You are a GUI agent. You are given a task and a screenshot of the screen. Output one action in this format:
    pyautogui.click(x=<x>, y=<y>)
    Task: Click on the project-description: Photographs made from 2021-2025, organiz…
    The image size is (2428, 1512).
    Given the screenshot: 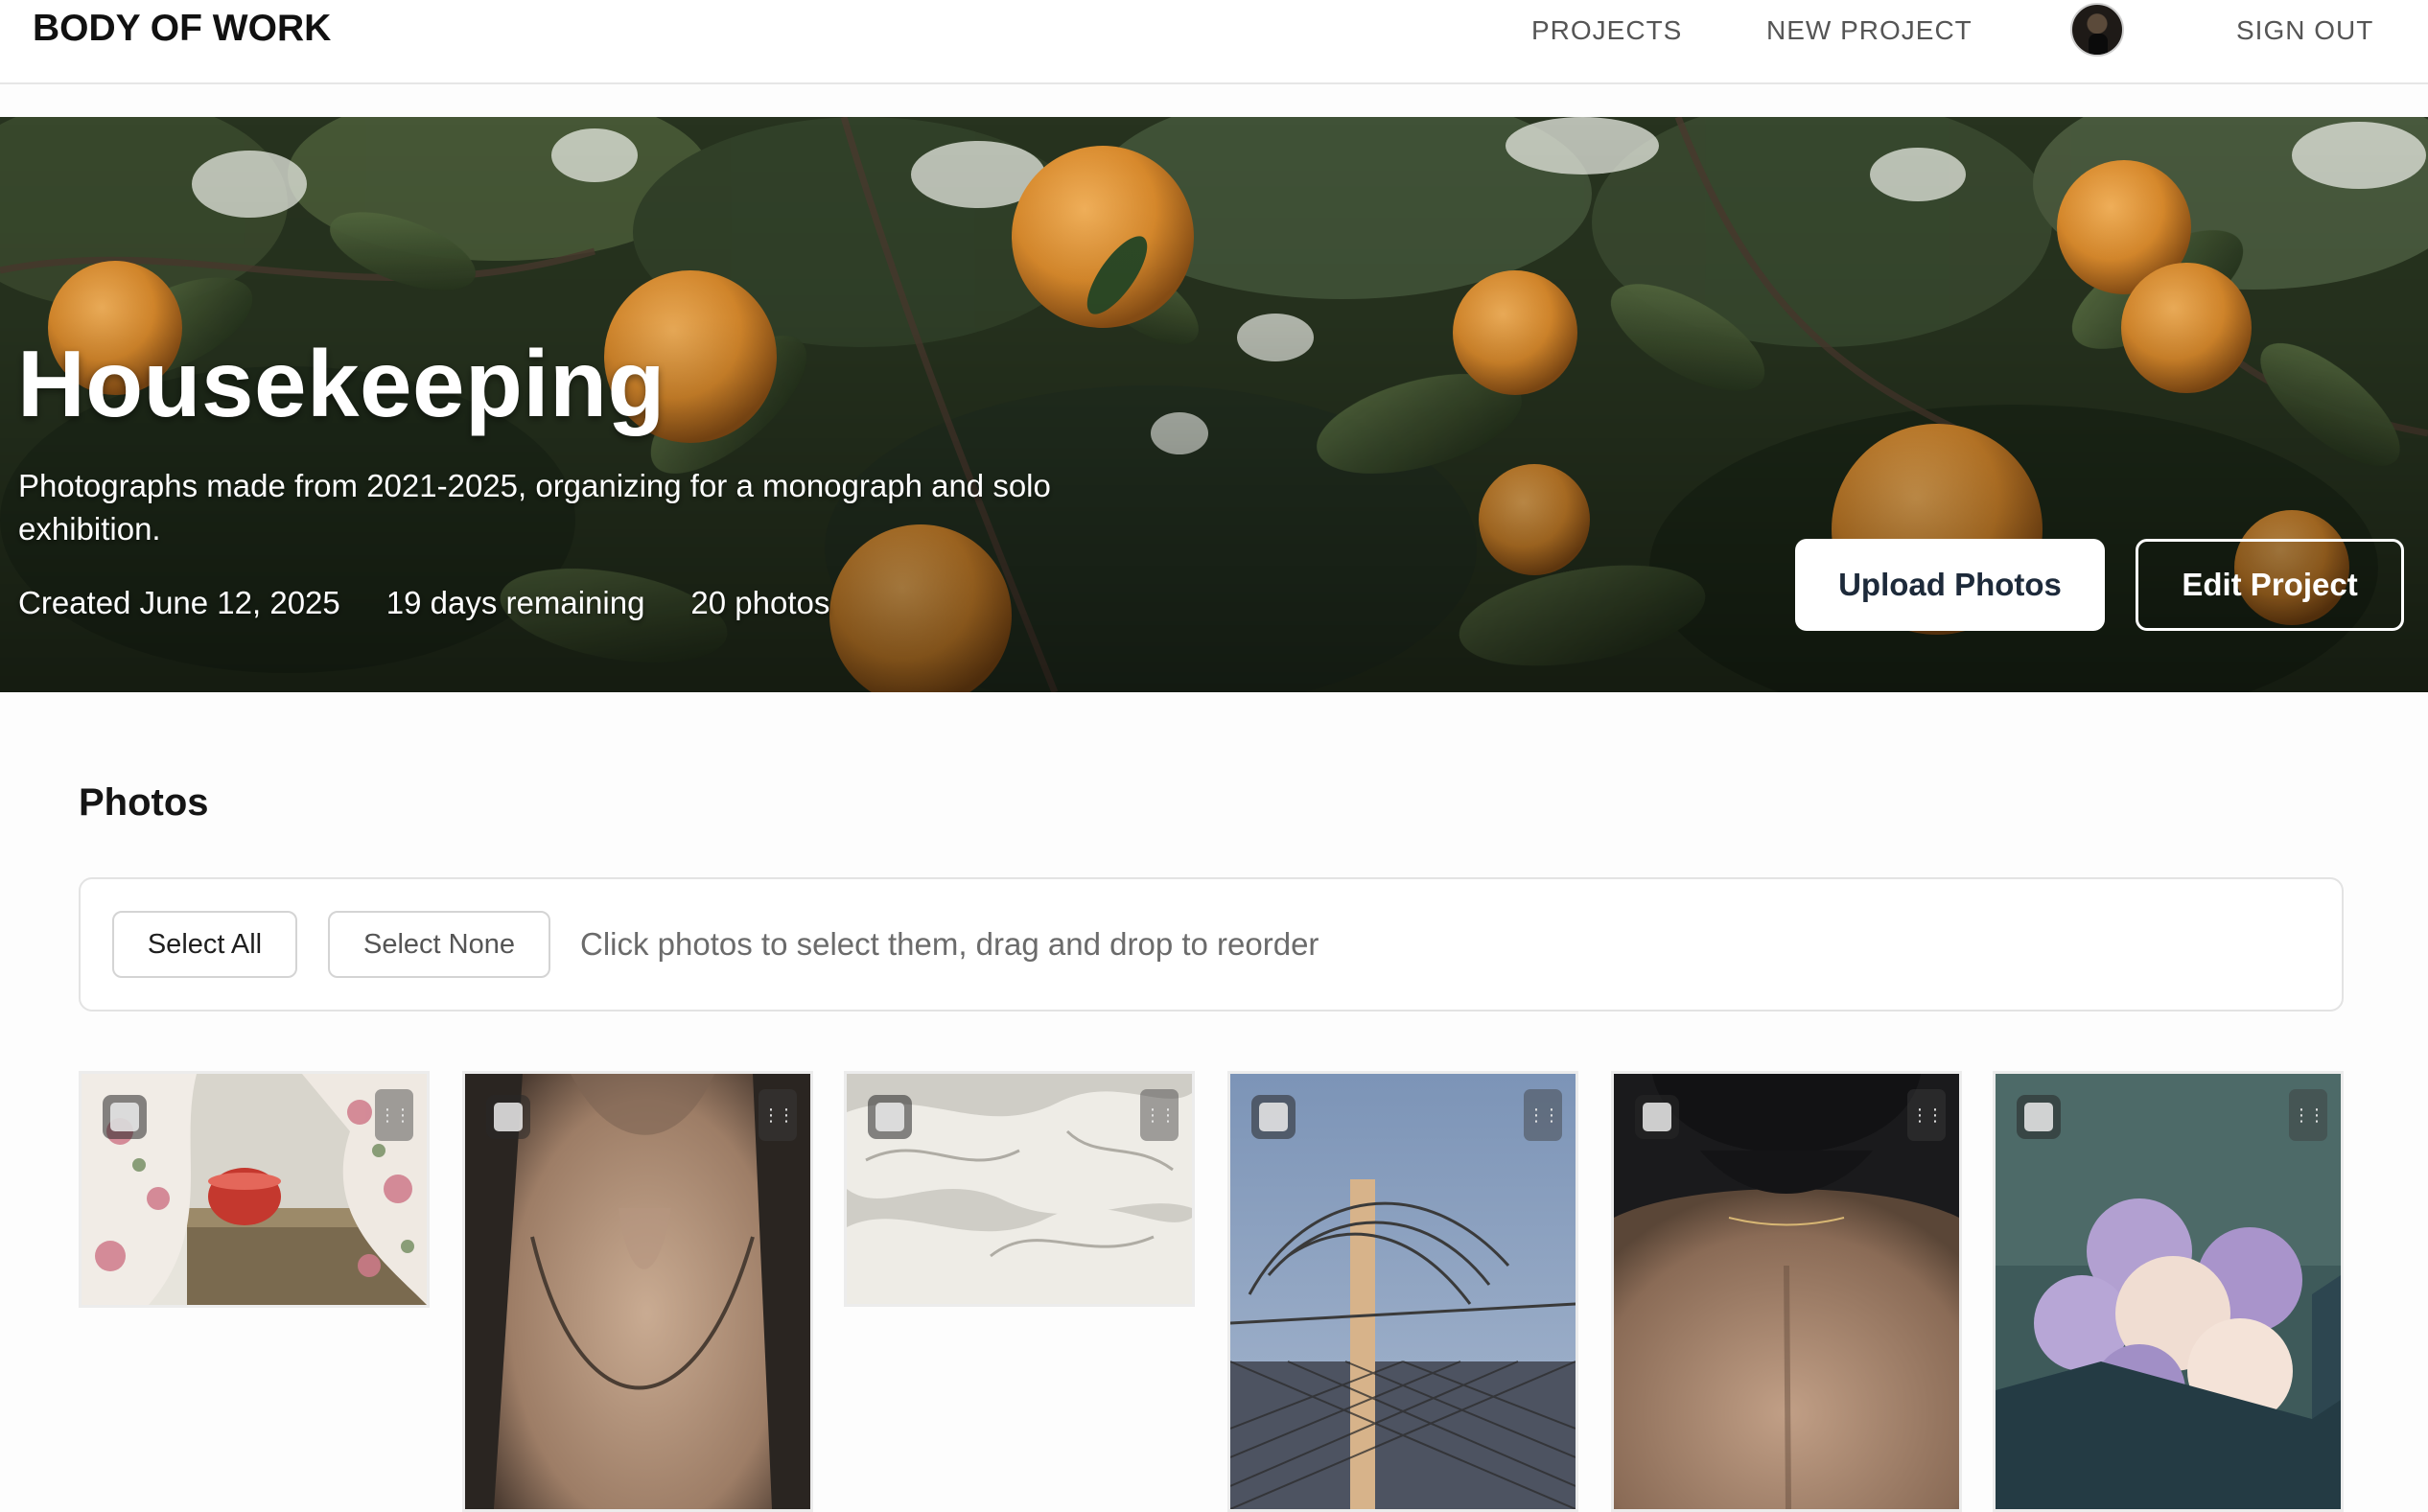 What is the action you would take?
    pyautogui.click(x=534, y=507)
    